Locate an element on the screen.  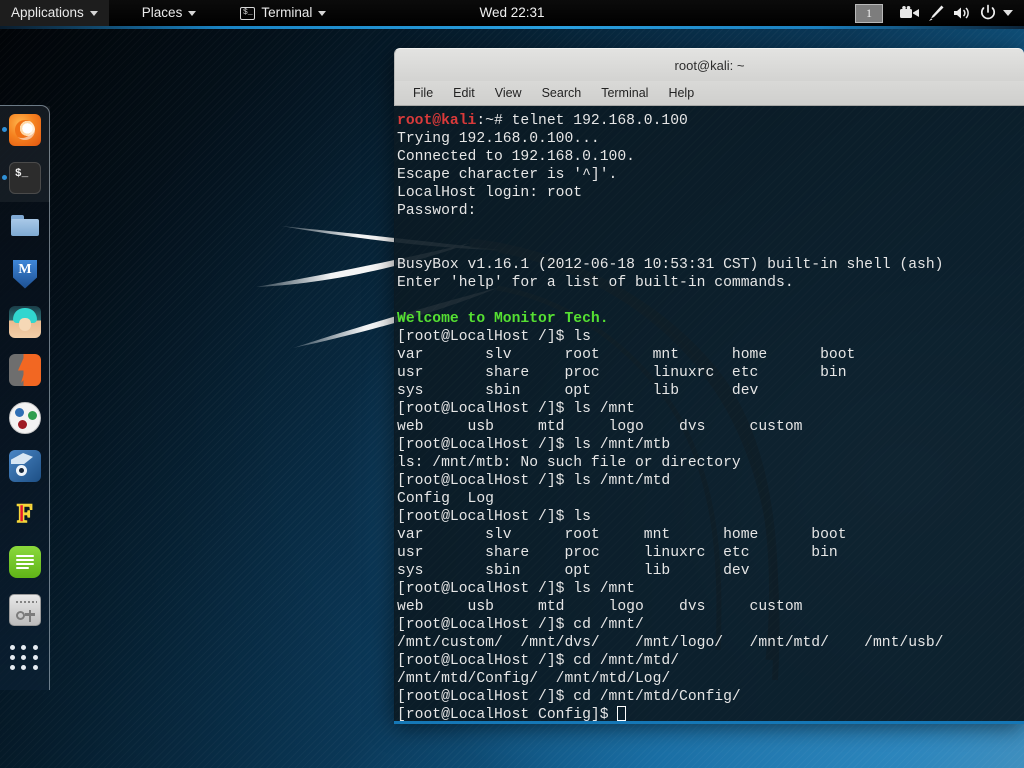
dock-item-faraday: F is located at coordinates (25, 514).